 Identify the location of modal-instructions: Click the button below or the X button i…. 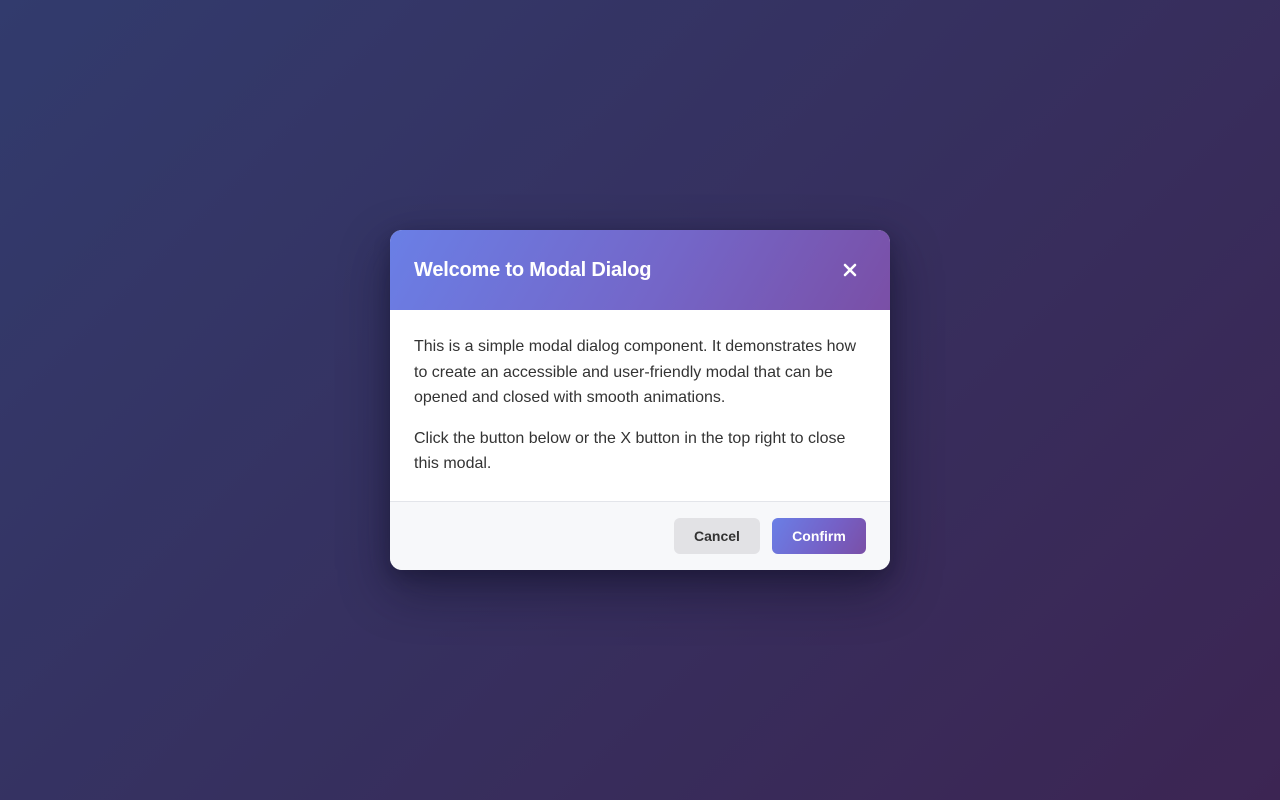
(630, 451).